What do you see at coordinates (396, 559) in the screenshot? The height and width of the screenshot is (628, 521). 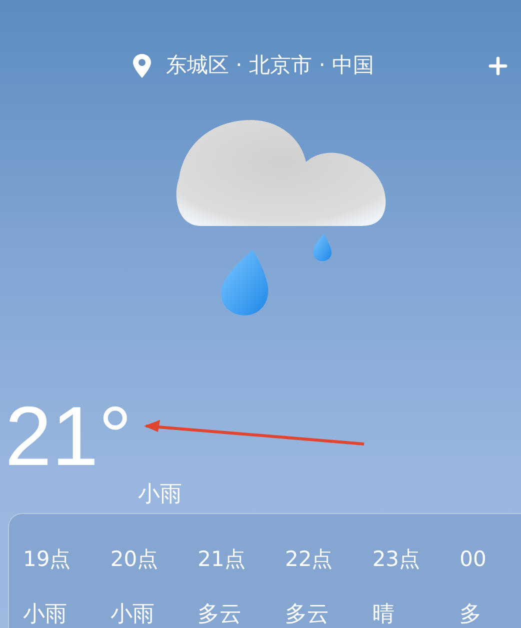 I see `hour-label: 23点` at bounding box center [396, 559].